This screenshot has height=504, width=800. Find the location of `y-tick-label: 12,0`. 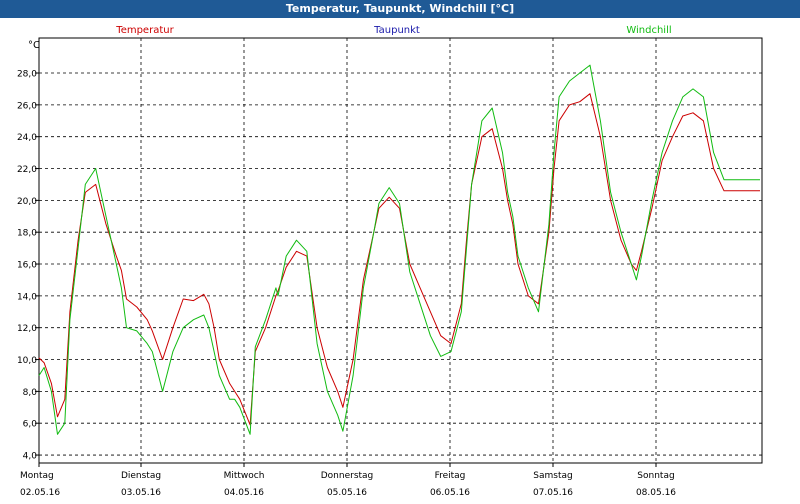

y-tick-label: 12,0 is located at coordinates (27, 329).